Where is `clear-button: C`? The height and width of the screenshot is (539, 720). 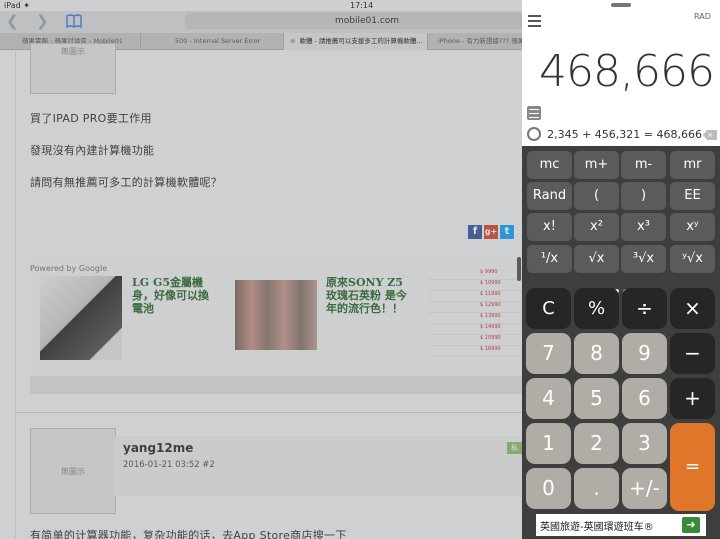
clear-button: C is located at coordinates (548, 308).